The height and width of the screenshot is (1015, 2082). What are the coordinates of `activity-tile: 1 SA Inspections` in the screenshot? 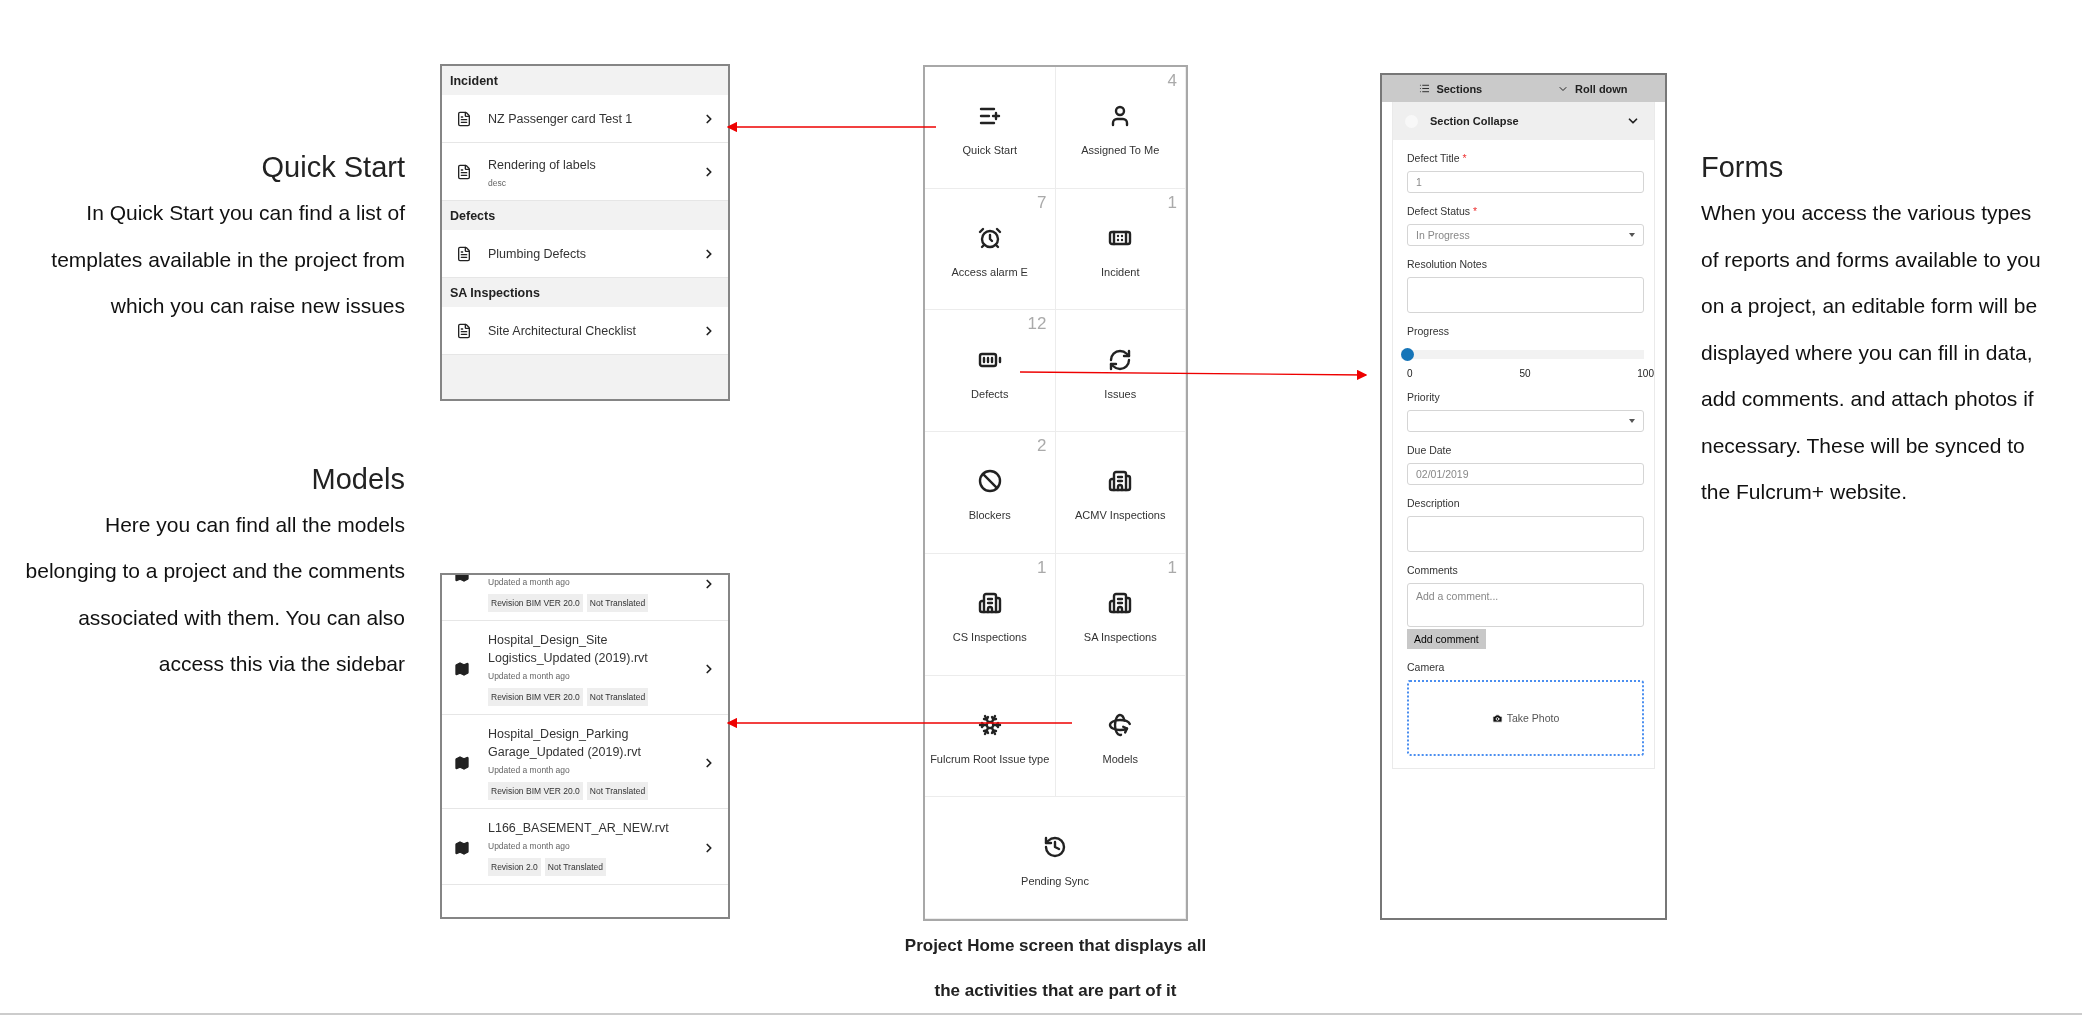 It's located at (1120, 614).